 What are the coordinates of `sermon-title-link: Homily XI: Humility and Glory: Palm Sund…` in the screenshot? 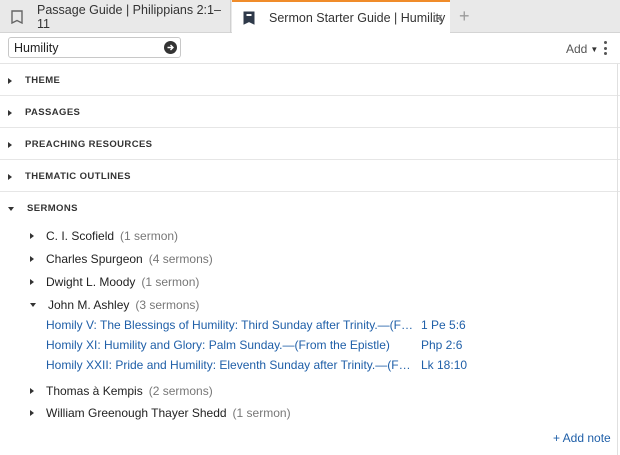 It's located at (230, 345).